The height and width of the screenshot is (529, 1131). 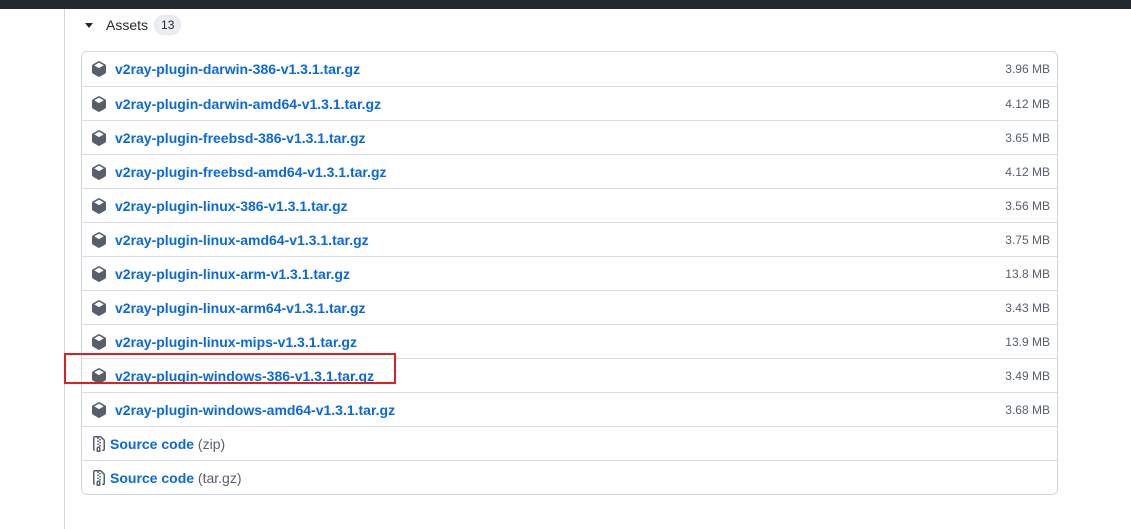 I want to click on asset-size: 13.9 MB, so click(x=1027, y=341).